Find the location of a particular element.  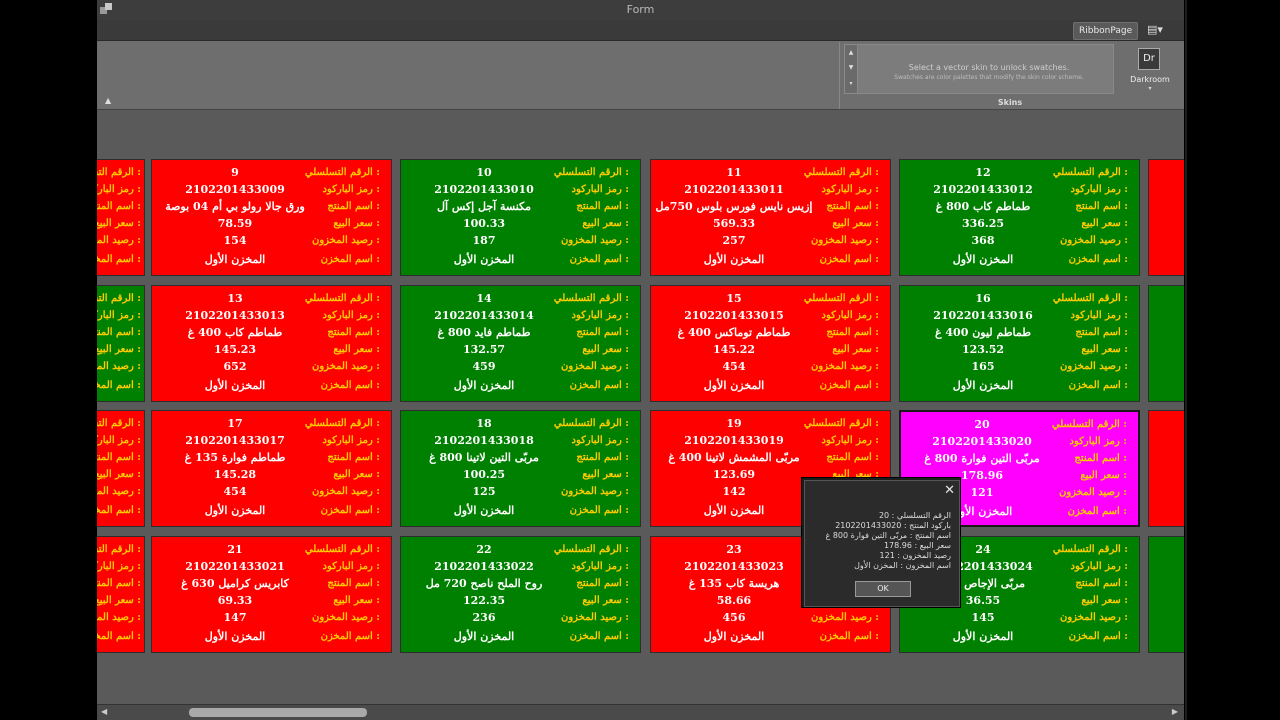

scroll-down-icon: ▼ is located at coordinates (851, 68).